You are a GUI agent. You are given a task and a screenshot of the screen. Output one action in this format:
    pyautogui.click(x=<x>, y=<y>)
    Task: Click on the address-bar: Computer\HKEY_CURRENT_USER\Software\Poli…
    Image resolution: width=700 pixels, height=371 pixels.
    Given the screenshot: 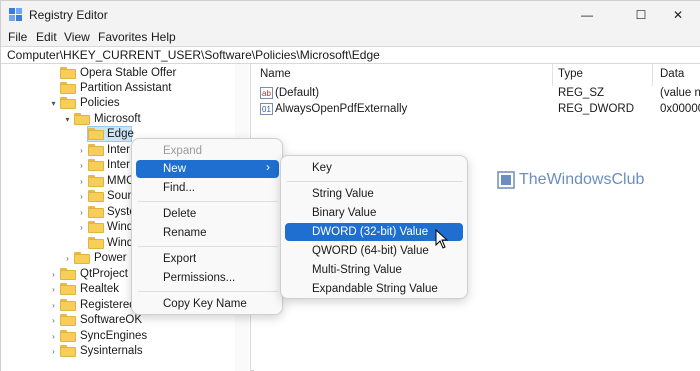 What is the action you would take?
    pyautogui.click(x=350, y=55)
    